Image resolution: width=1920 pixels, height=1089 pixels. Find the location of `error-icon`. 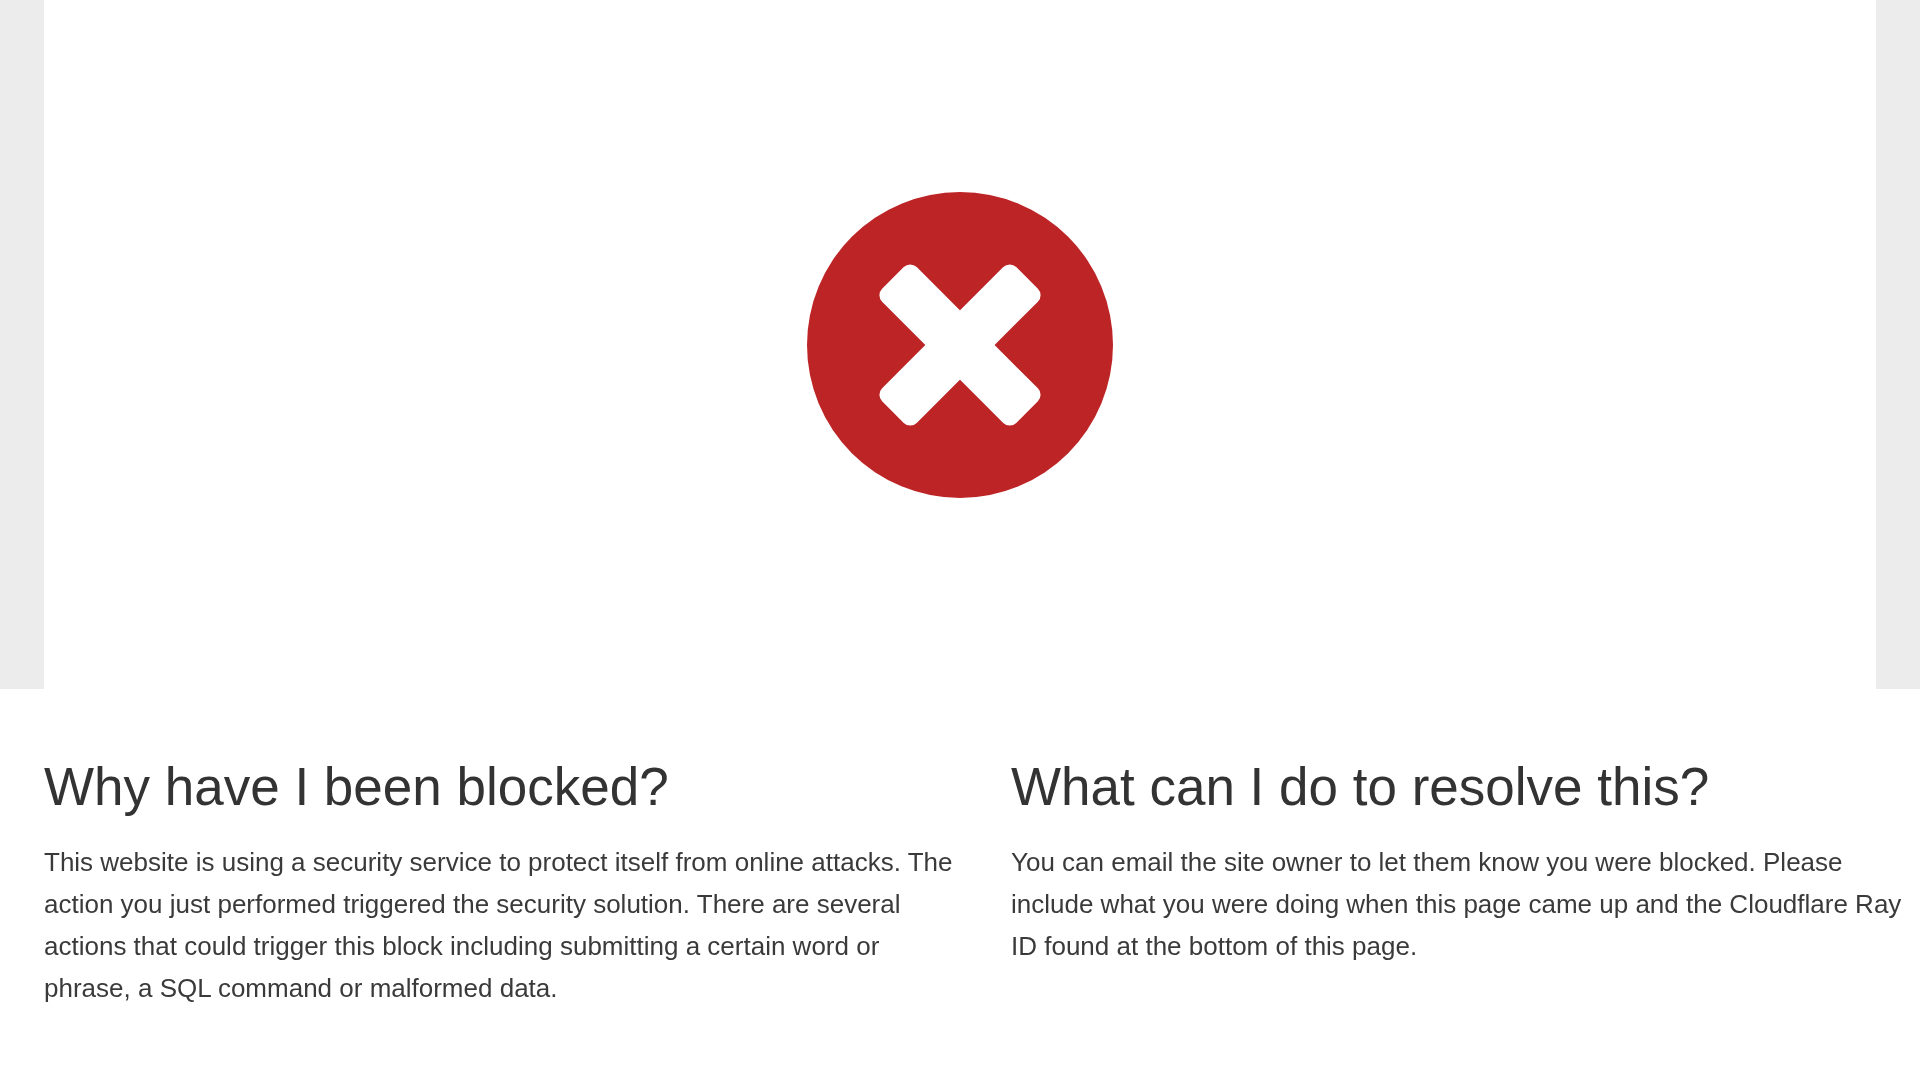

error-icon is located at coordinates (960, 344).